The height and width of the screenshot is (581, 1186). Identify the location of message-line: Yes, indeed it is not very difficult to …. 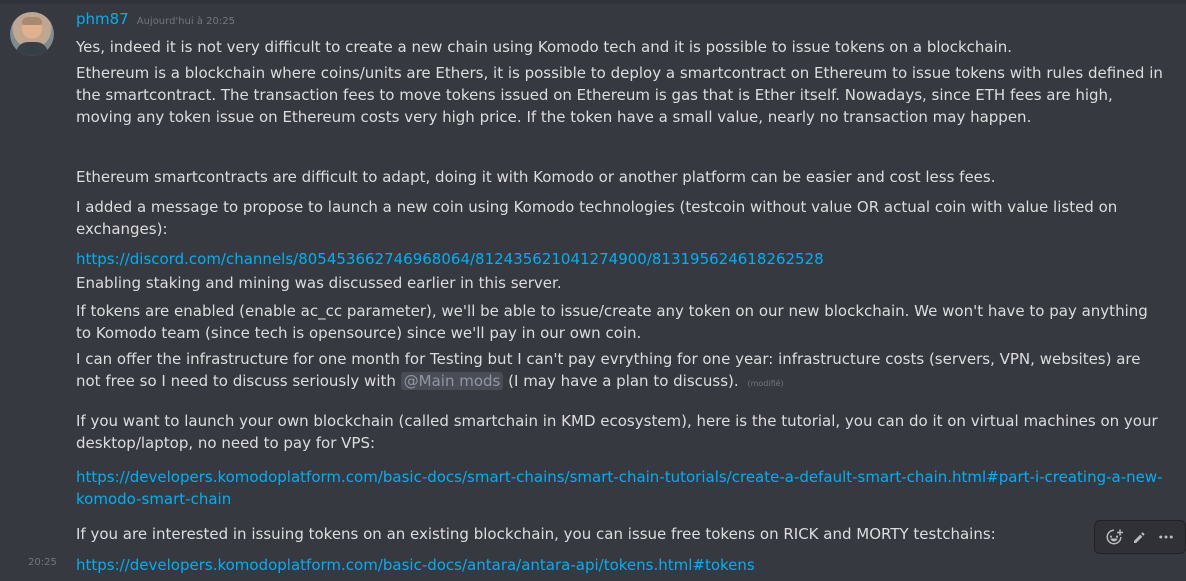
(544, 47).